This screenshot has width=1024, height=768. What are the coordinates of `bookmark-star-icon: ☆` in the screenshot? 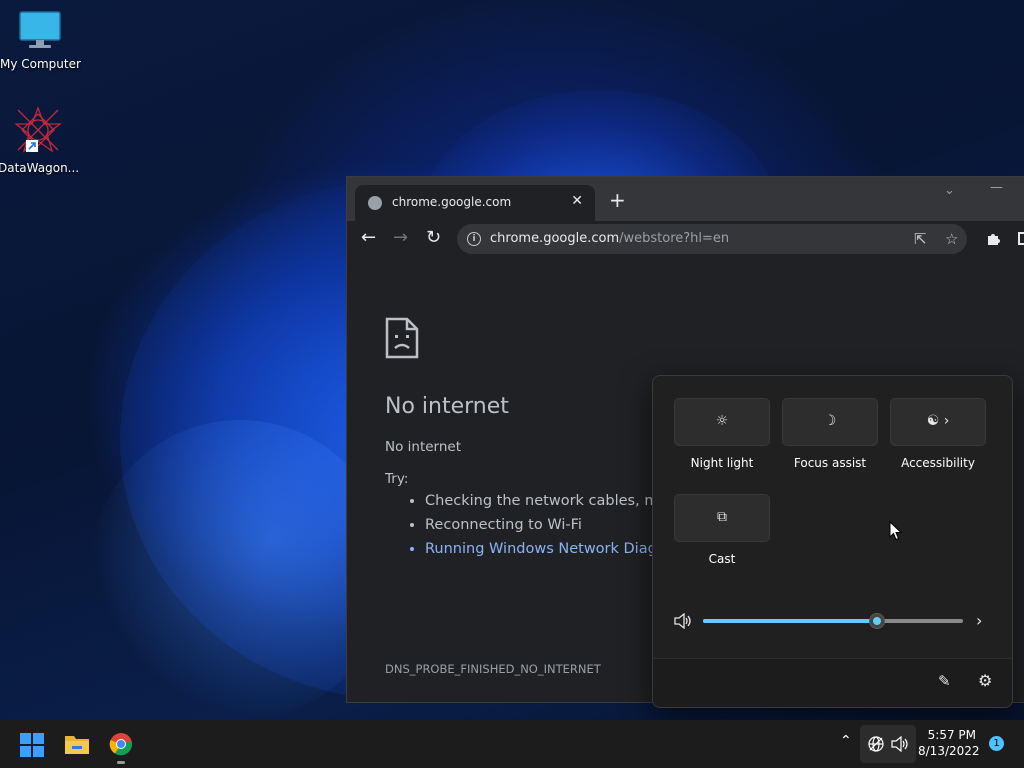 It's located at (951, 239).